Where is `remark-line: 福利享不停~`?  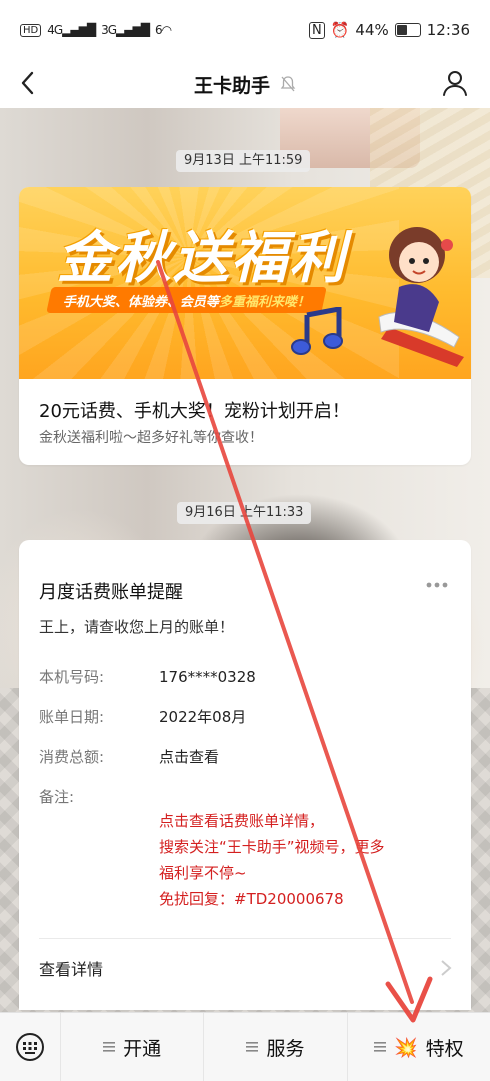 remark-line: 福利享不停~ is located at coordinates (203, 873).